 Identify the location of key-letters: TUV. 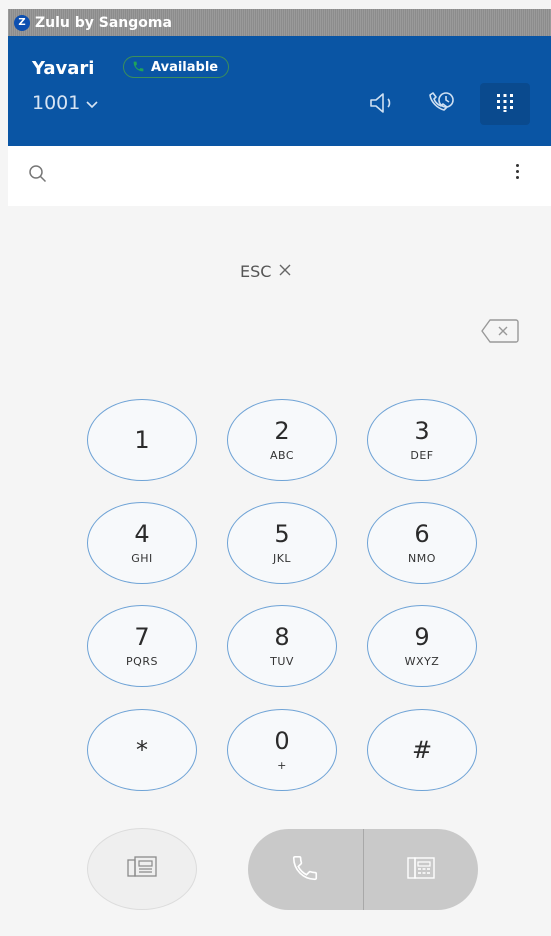
(282, 661).